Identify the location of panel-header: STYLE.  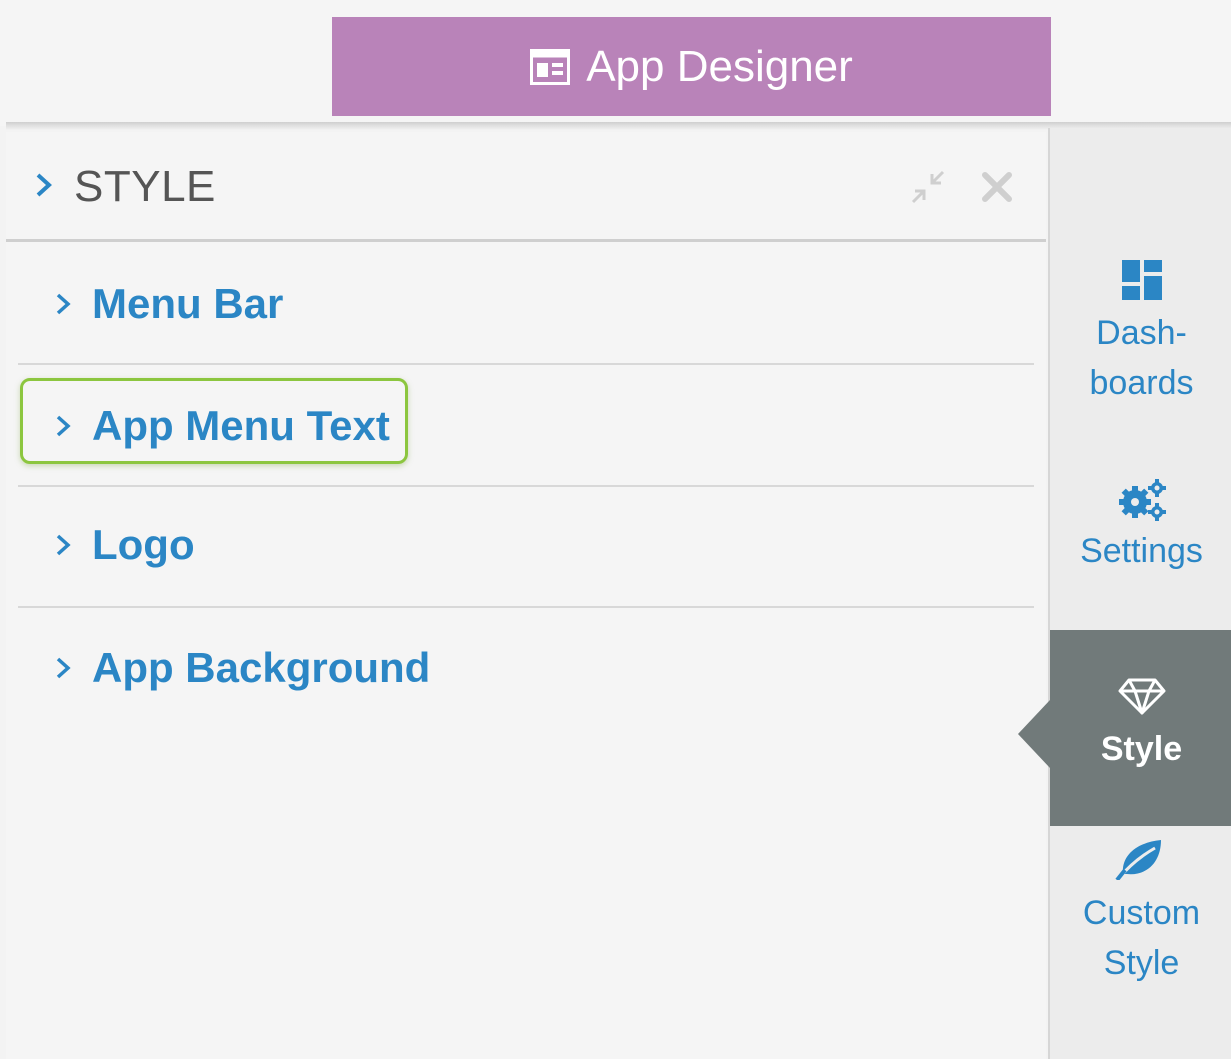
(526, 187).